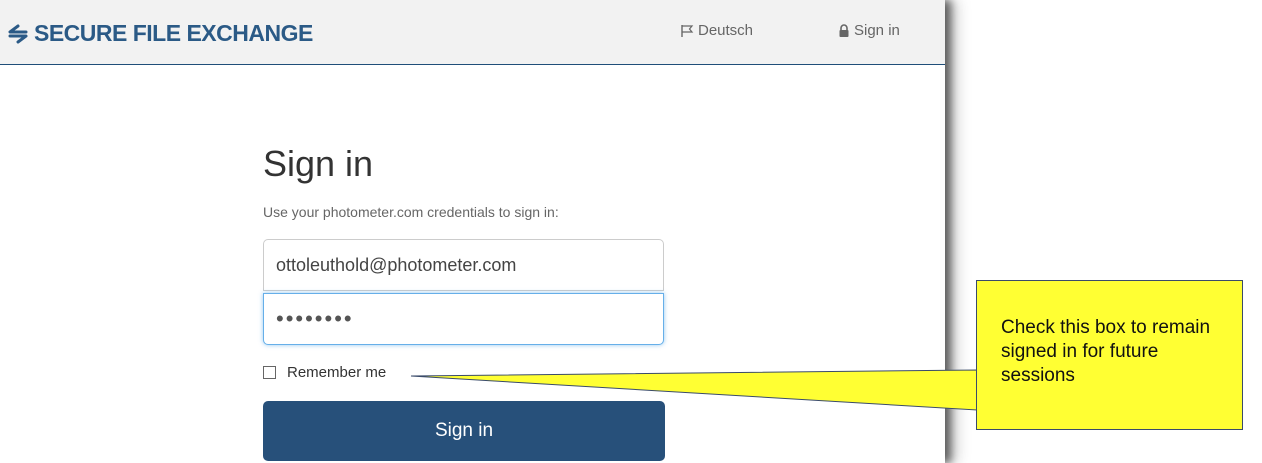  I want to click on remember-me-checkbox, so click(269, 372).